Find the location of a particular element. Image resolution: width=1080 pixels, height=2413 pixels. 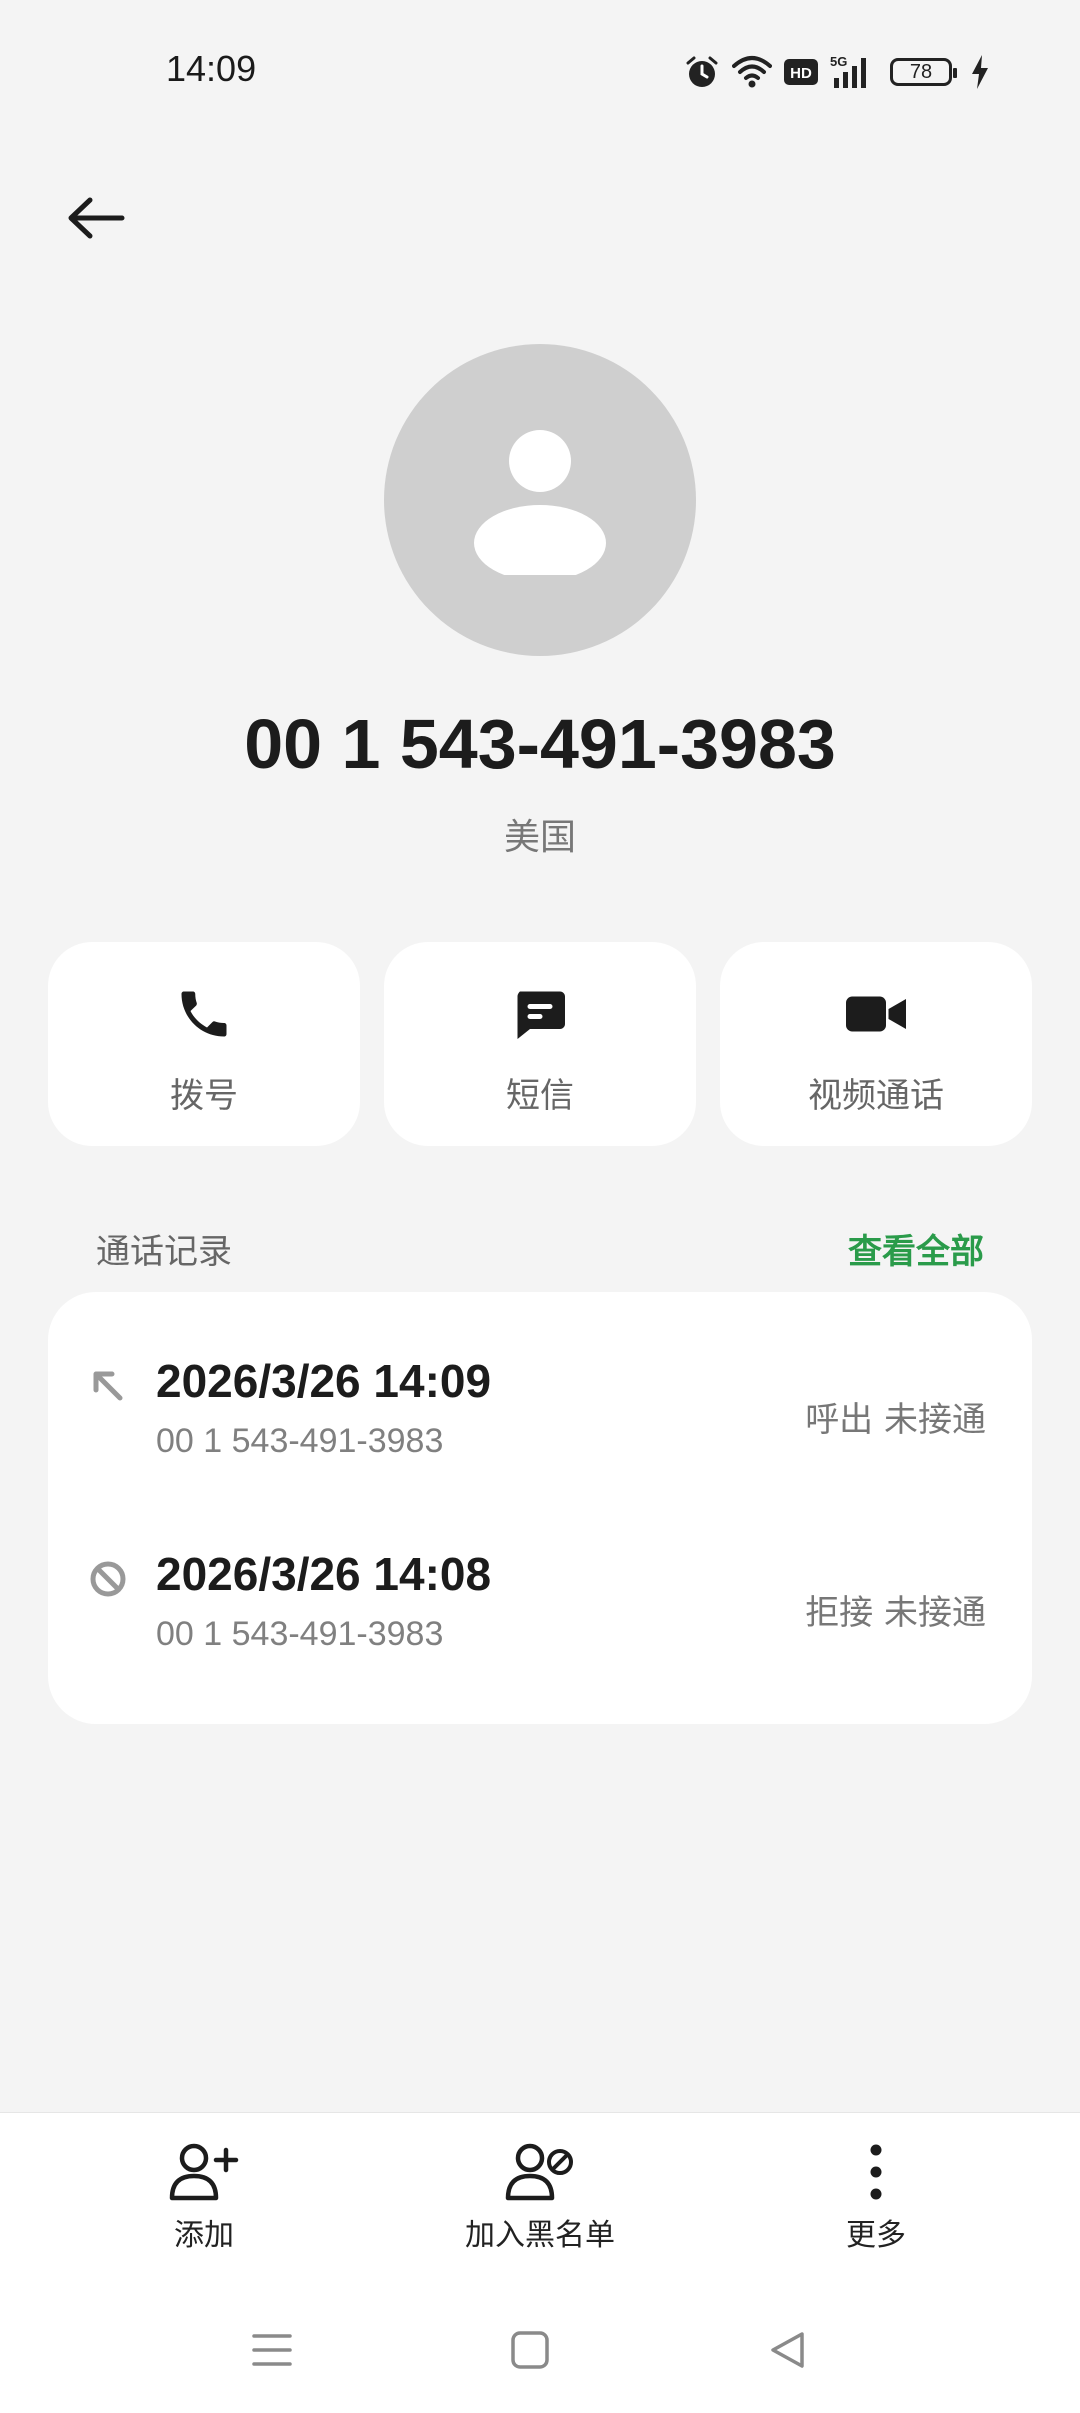

contact-number: 00 1 543-491-3983 is located at coordinates (540, 744).